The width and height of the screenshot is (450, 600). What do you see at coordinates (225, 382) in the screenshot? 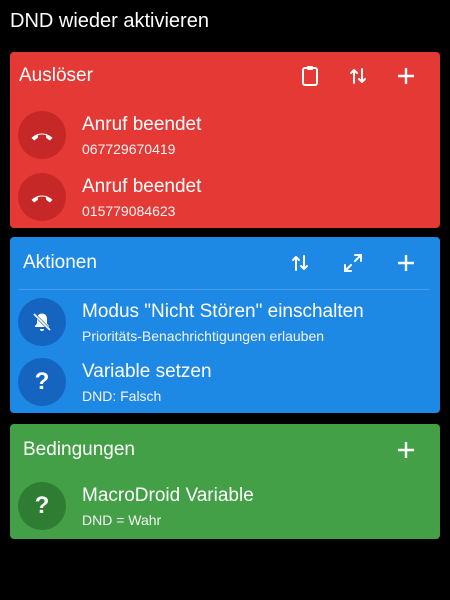
I see `action-row: ? Variable setzen DND: Falsch` at bounding box center [225, 382].